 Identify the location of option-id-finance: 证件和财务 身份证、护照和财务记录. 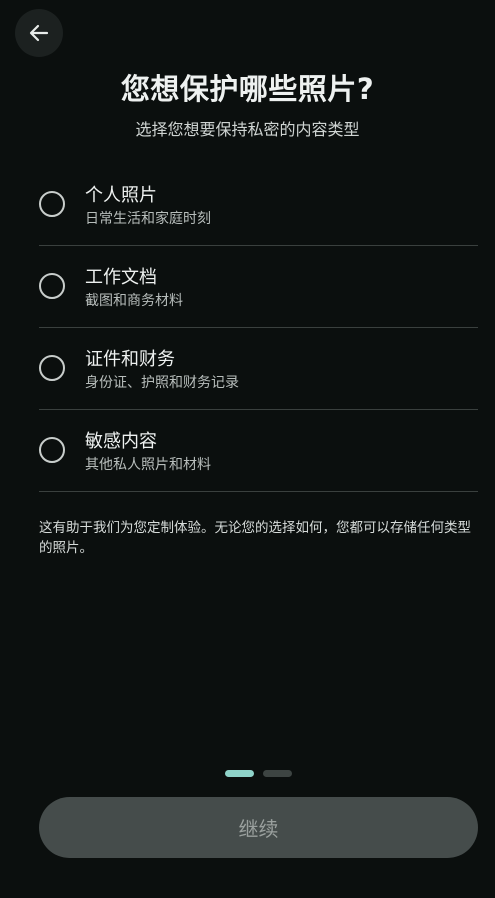
(258, 369).